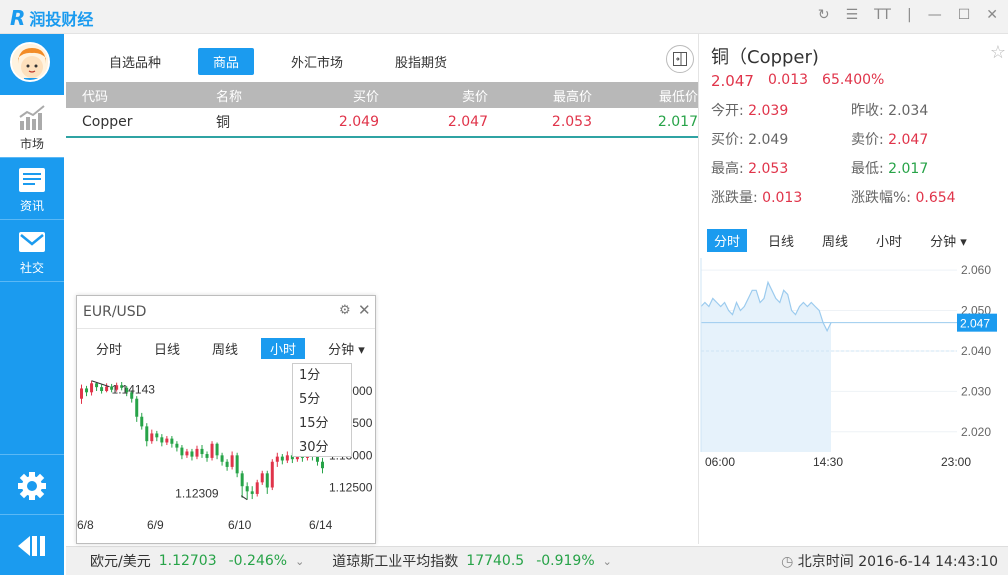  What do you see at coordinates (852, 15) in the screenshot?
I see `menu-icon: ☰` at bounding box center [852, 15].